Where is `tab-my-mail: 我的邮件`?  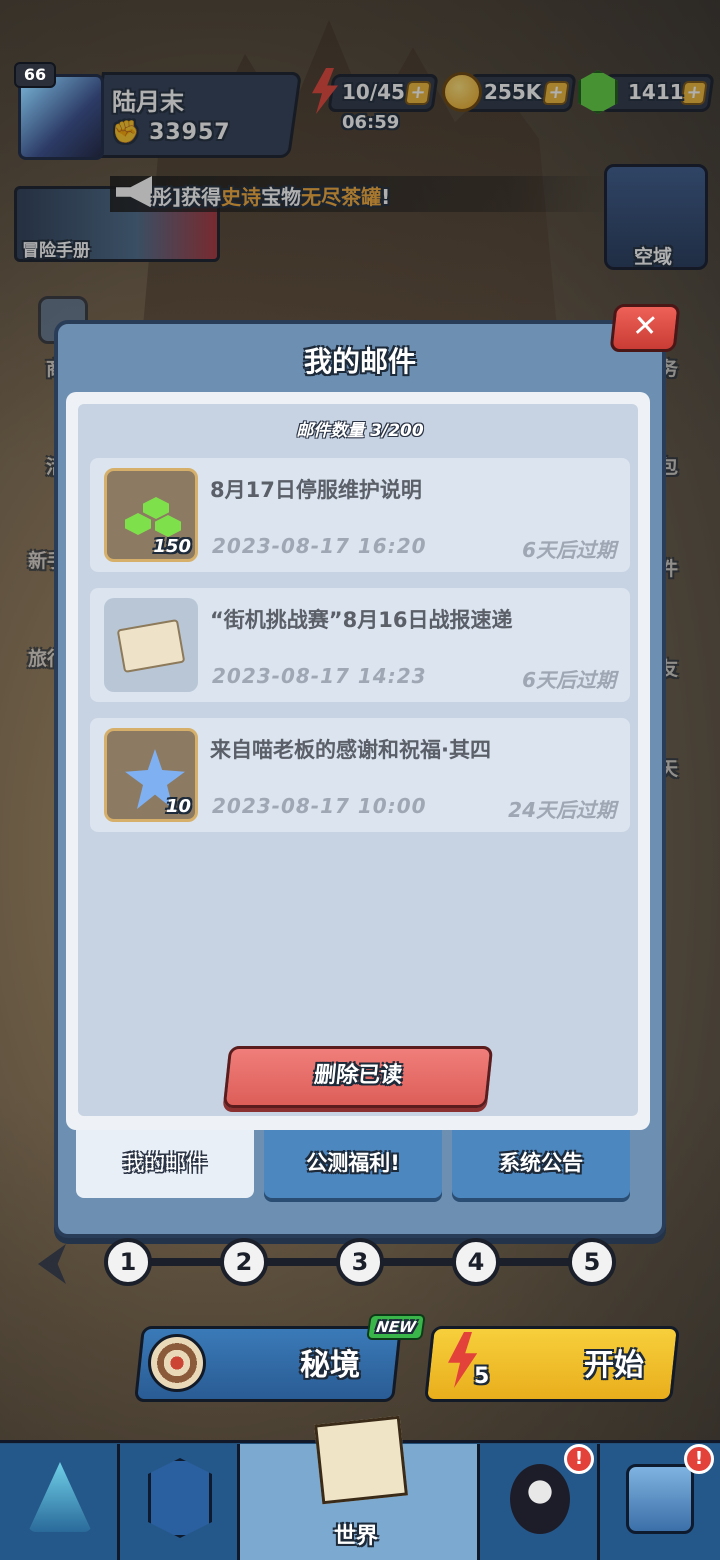
tab-my-mail: 我的邮件 is located at coordinates (165, 1163).